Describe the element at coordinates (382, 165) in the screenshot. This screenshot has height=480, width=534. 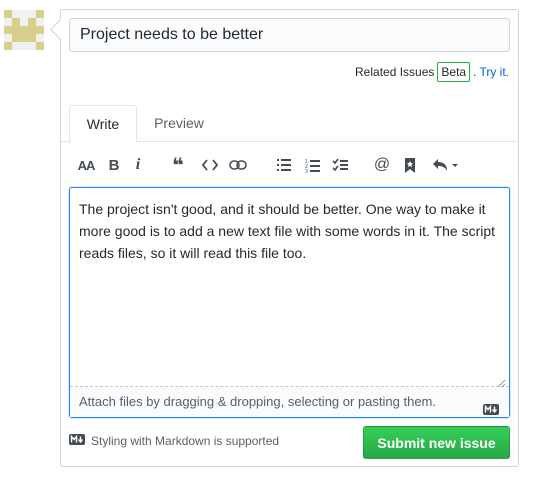
I see `mention-icon: @` at that location.